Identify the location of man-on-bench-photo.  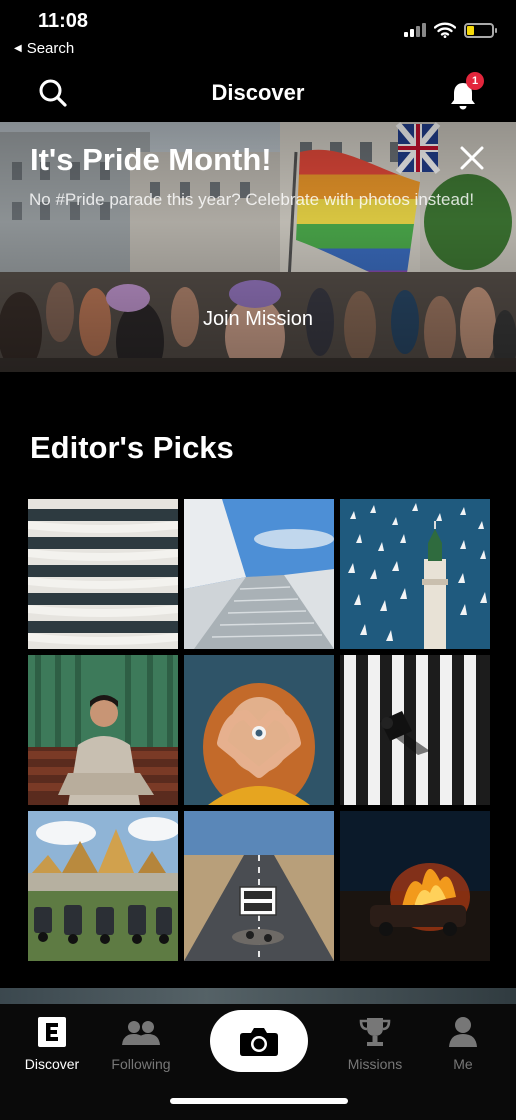
(103, 730).